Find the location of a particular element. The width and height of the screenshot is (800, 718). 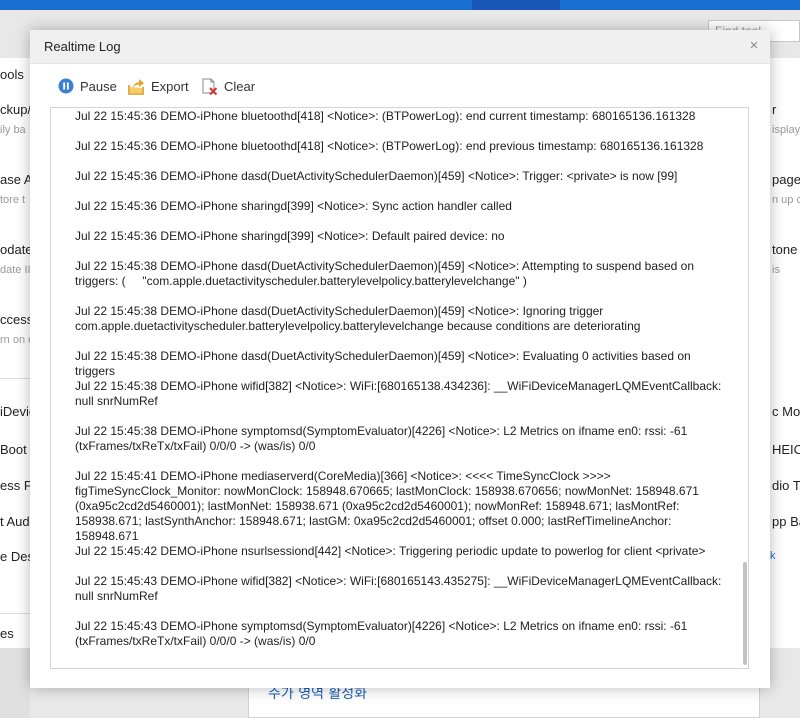

clear-document-icon is located at coordinates (210, 86).